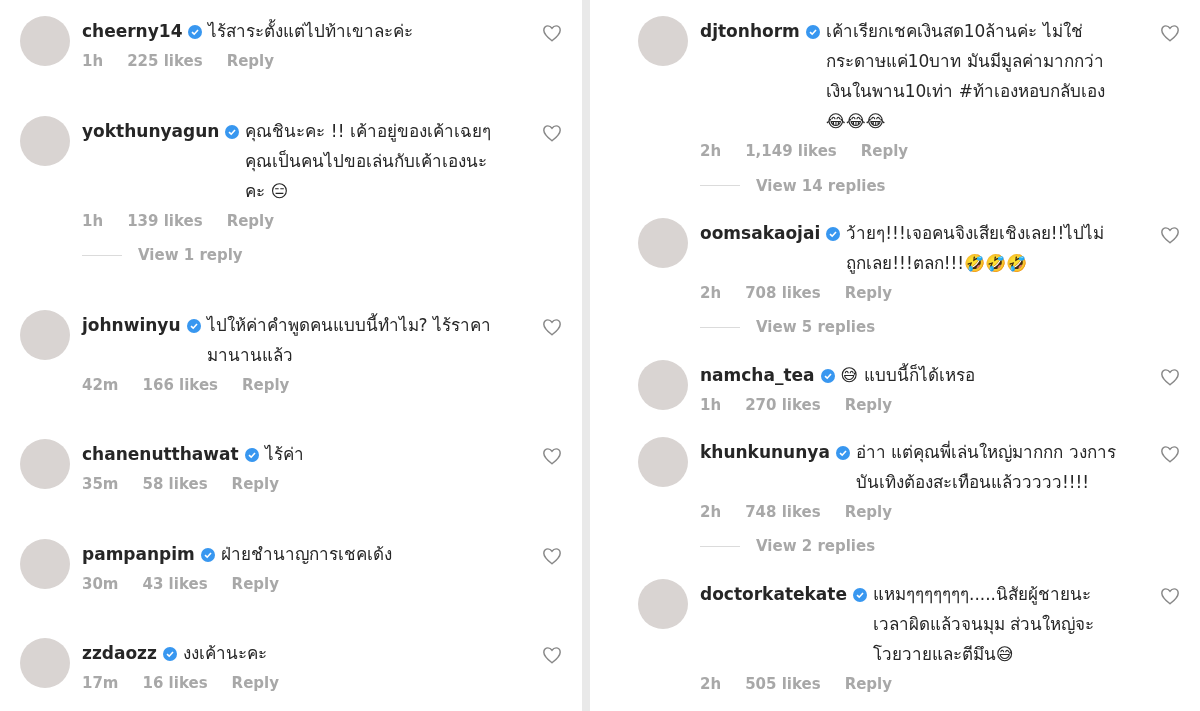 The height and width of the screenshot is (711, 1200). What do you see at coordinates (783, 404) in the screenshot?
I see `like-count: 270 likes` at bounding box center [783, 404].